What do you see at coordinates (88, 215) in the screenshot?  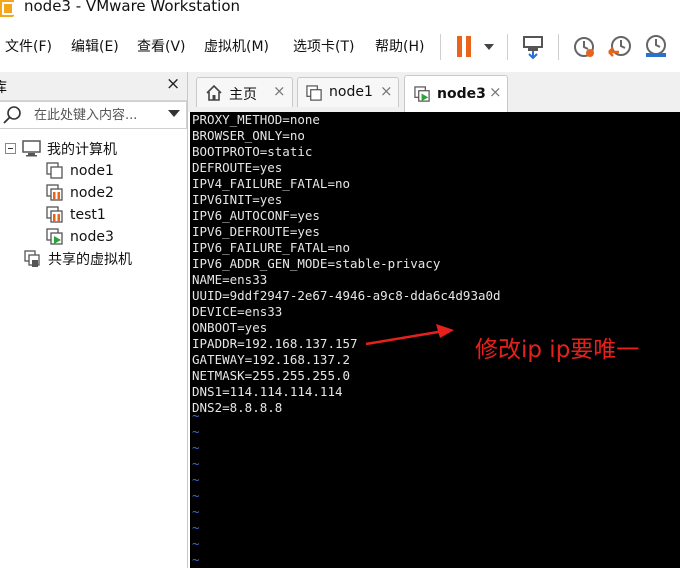 I see `tree-item-label: test1` at bounding box center [88, 215].